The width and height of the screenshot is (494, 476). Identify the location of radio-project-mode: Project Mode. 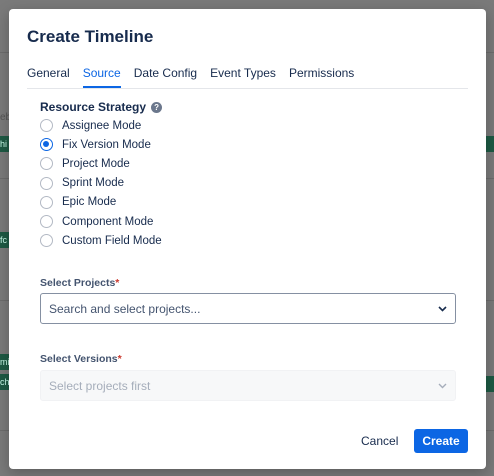
(101, 163).